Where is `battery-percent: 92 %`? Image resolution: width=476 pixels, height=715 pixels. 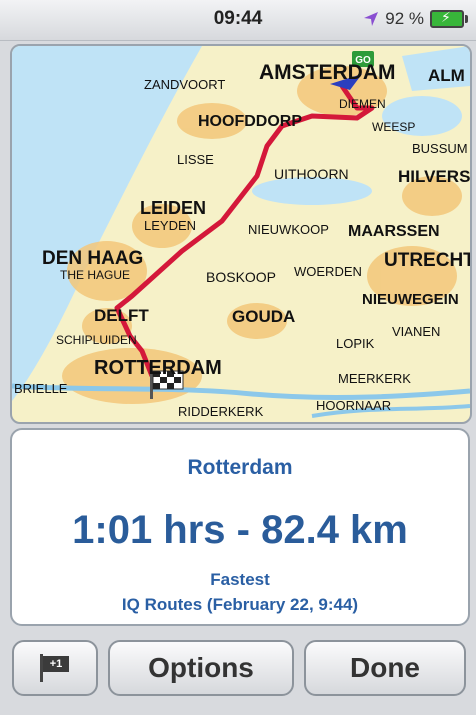
battery-percent: 92 % is located at coordinates (404, 18).